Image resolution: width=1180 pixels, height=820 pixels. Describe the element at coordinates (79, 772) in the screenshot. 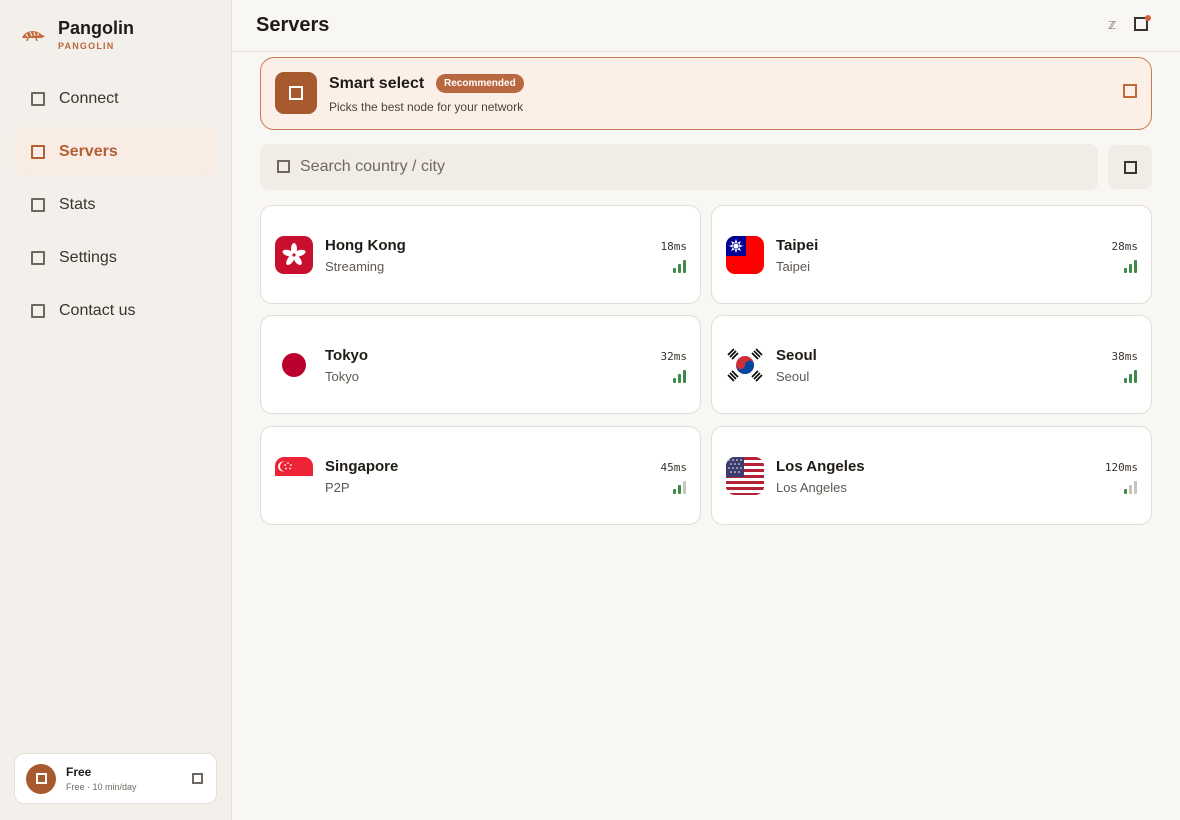

I see `plan-title: Free` at that location.